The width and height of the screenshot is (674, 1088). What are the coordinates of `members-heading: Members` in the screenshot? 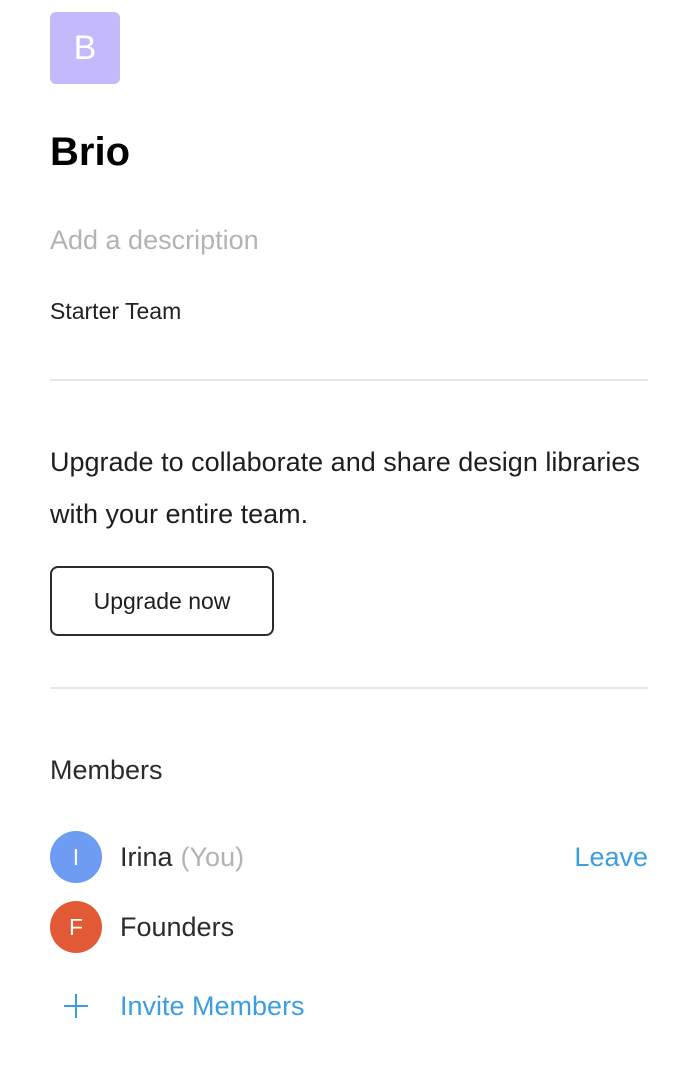 It's located at (106, 770).